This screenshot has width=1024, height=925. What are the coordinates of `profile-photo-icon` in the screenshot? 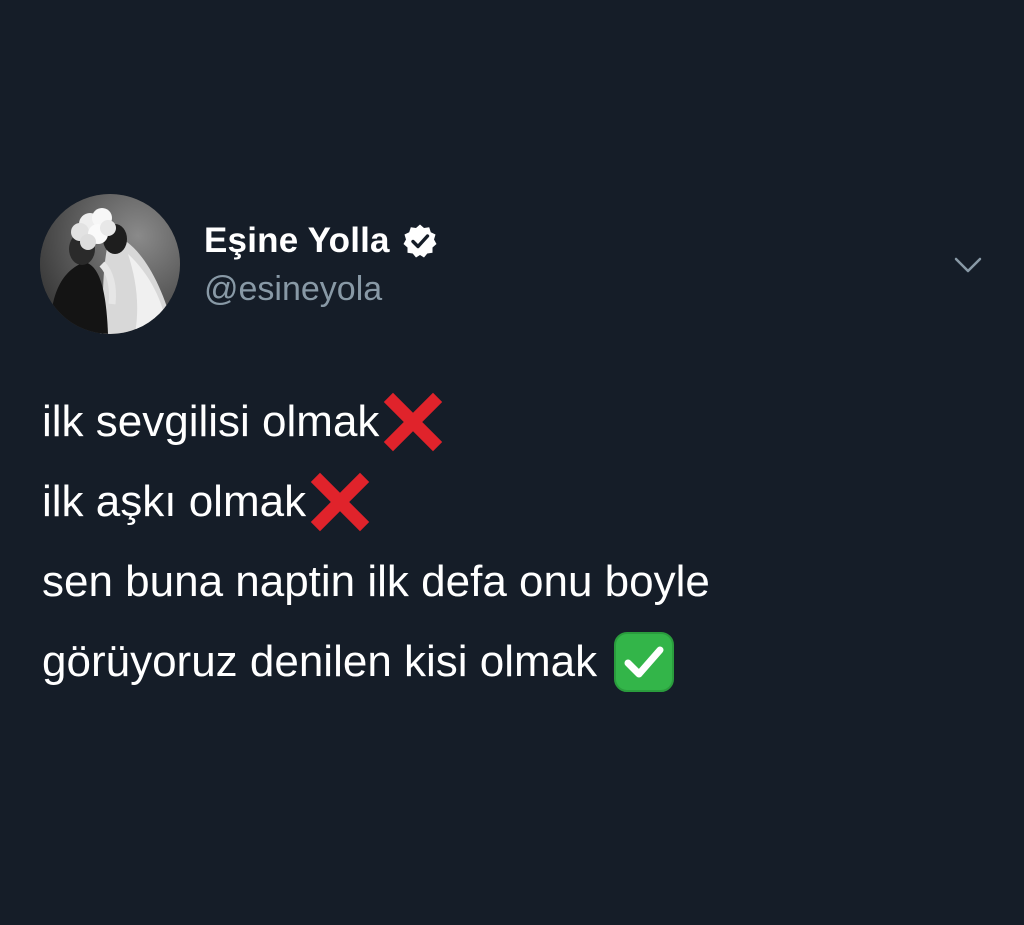 It's located at (110, 264).